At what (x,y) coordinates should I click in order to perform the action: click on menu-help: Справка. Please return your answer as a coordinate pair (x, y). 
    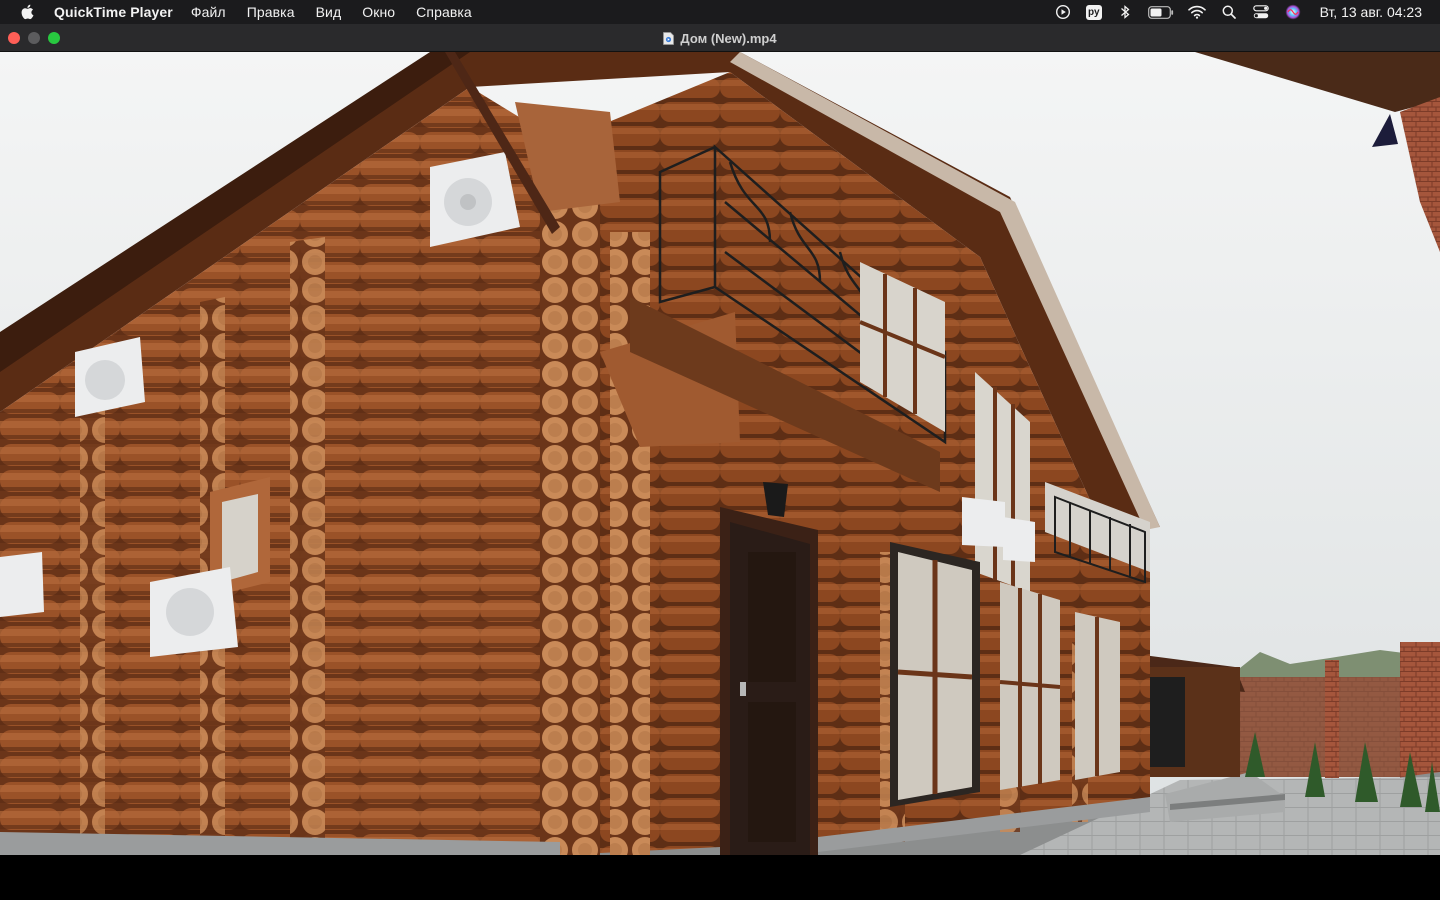
    Looking at the image, I should click on (444, 12).